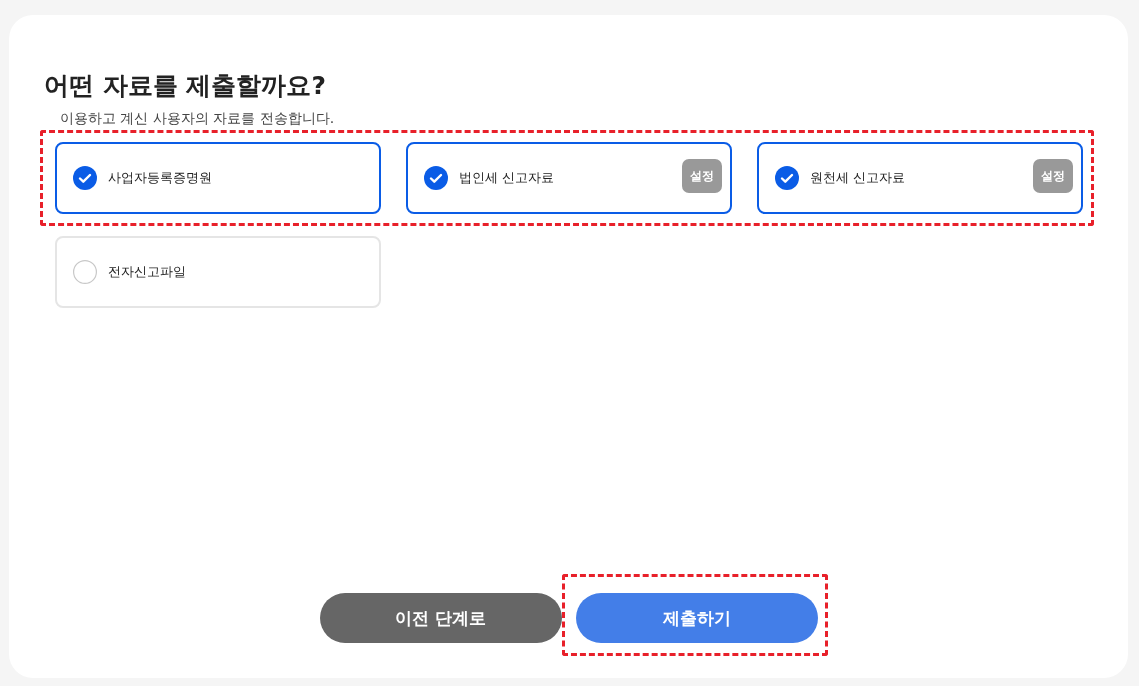  Describe the element at coordinates (147, 272) in the screenshot. I see `option-label: 전자신고파일` at that location.